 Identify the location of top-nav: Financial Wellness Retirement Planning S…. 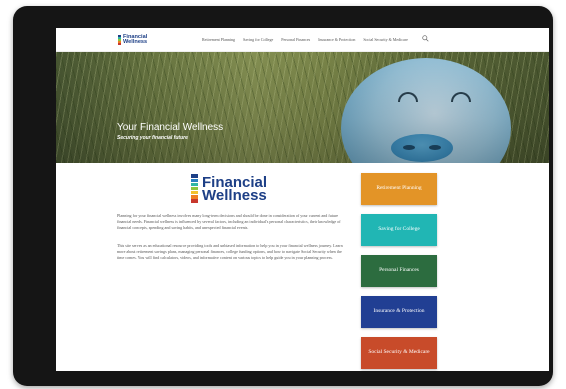
(302, 40).